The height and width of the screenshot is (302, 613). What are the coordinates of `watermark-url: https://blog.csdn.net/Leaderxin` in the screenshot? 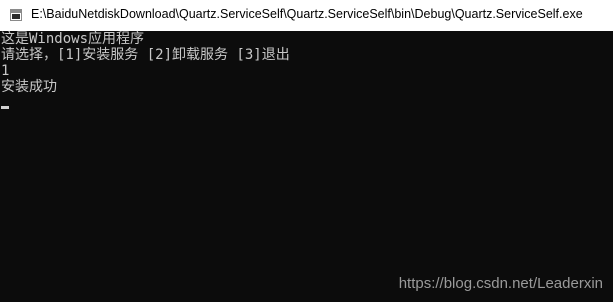 It's located at (500, 283).